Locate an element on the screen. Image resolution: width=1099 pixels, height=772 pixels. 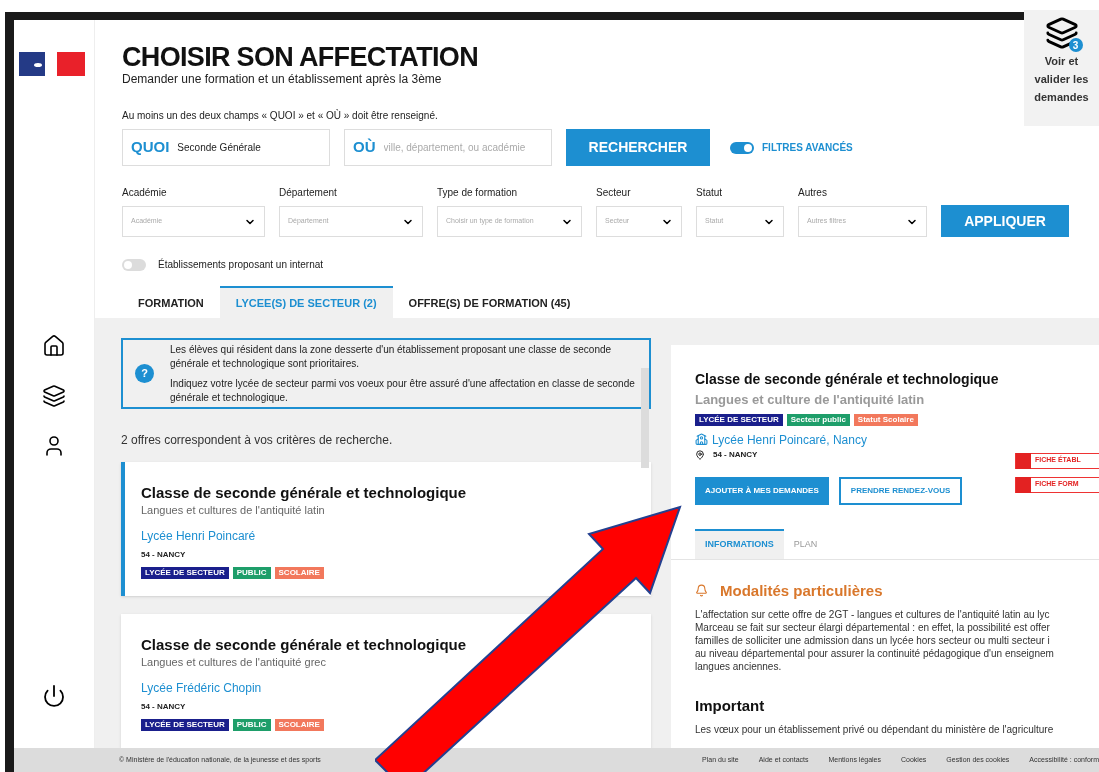
detail-place: 54 - NANCY is located at coordinates (735, 454).